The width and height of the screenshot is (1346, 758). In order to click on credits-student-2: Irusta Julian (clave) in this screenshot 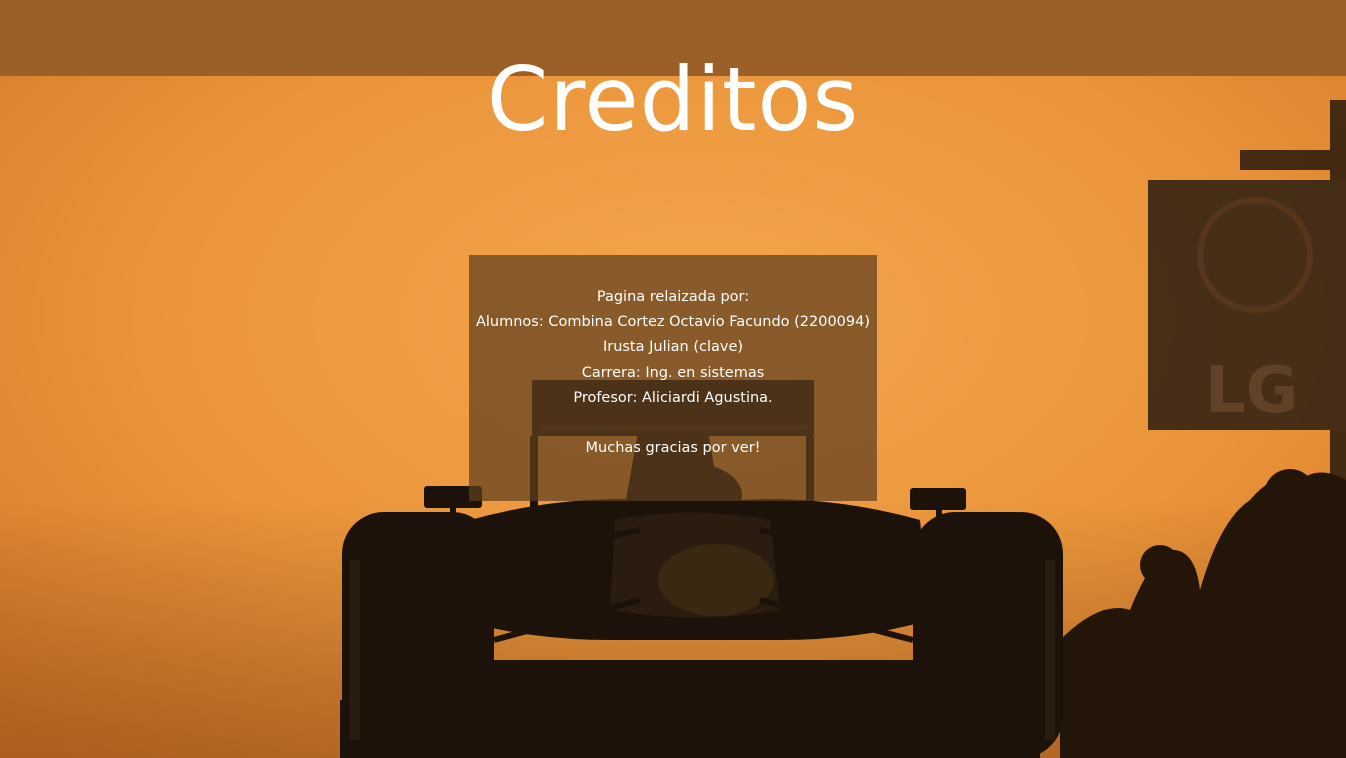, I will do `click(673, 347)`.